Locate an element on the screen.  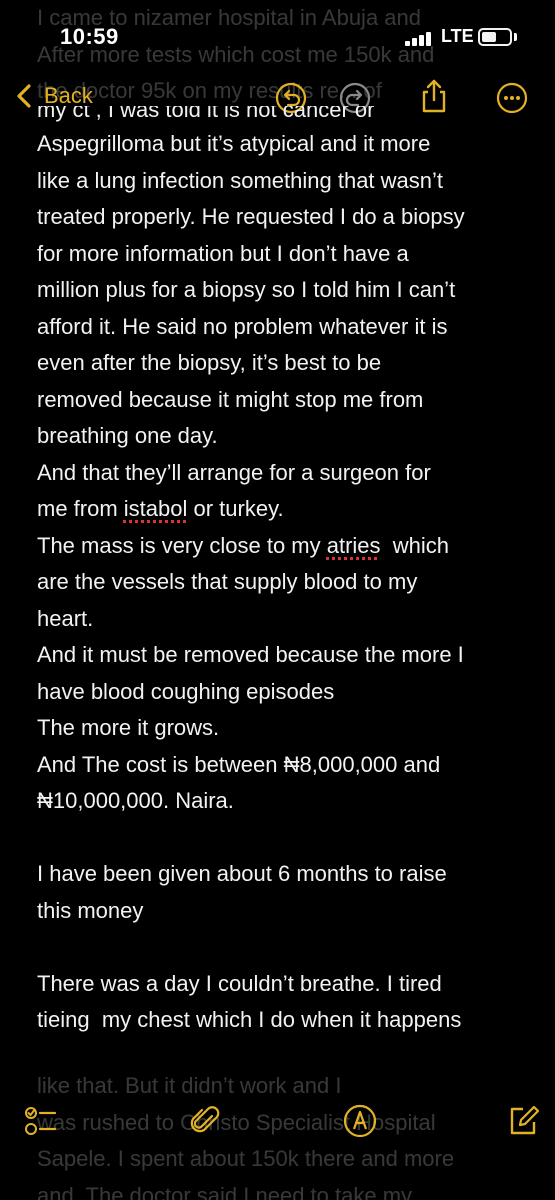
signal-strength-icon is located at coordinates (420, 38).